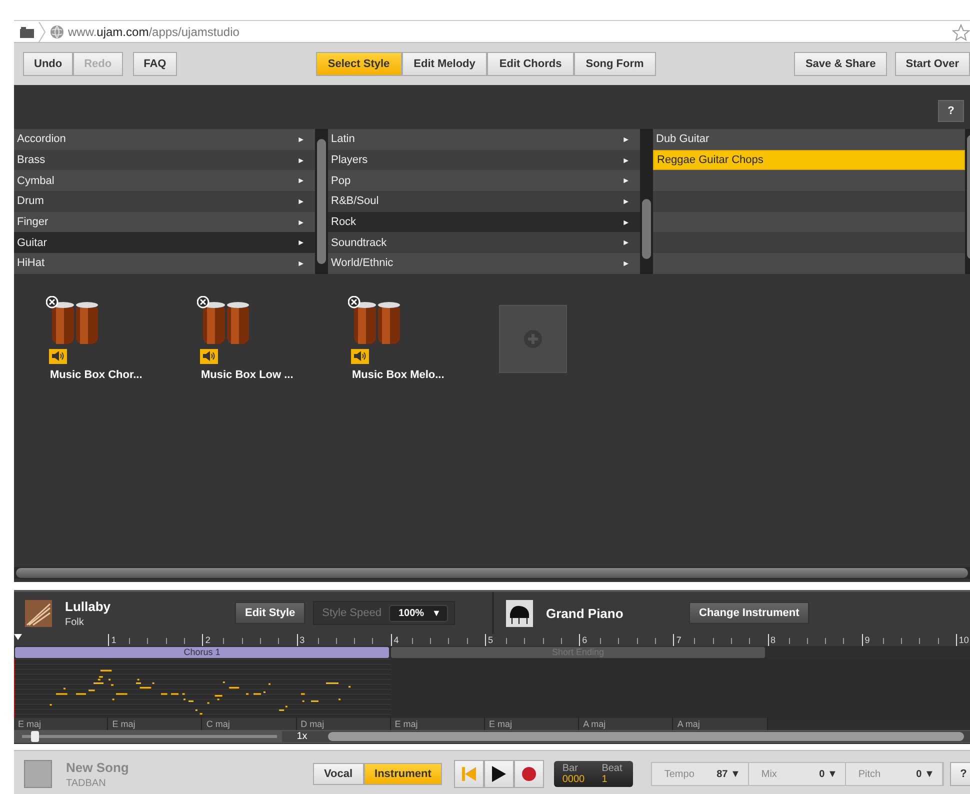 The image size is (970, 794). I want to click on bar-value: 0000, so click(574, 779).